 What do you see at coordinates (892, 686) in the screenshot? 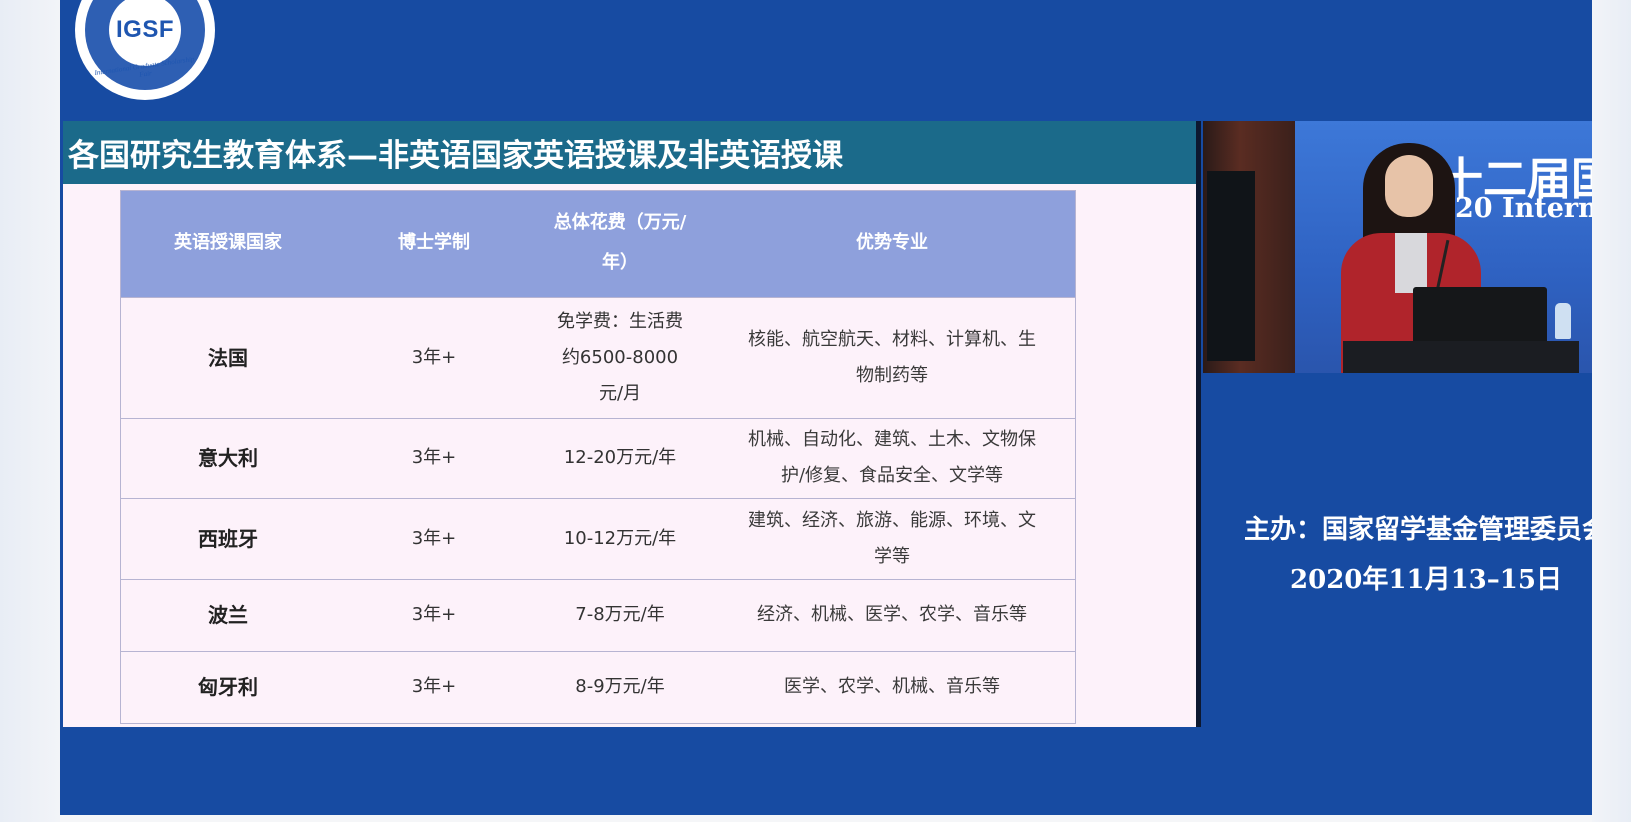
I see `cell-majors: 医学、农学、机械、音乐等` at bounding box center [892, 686].